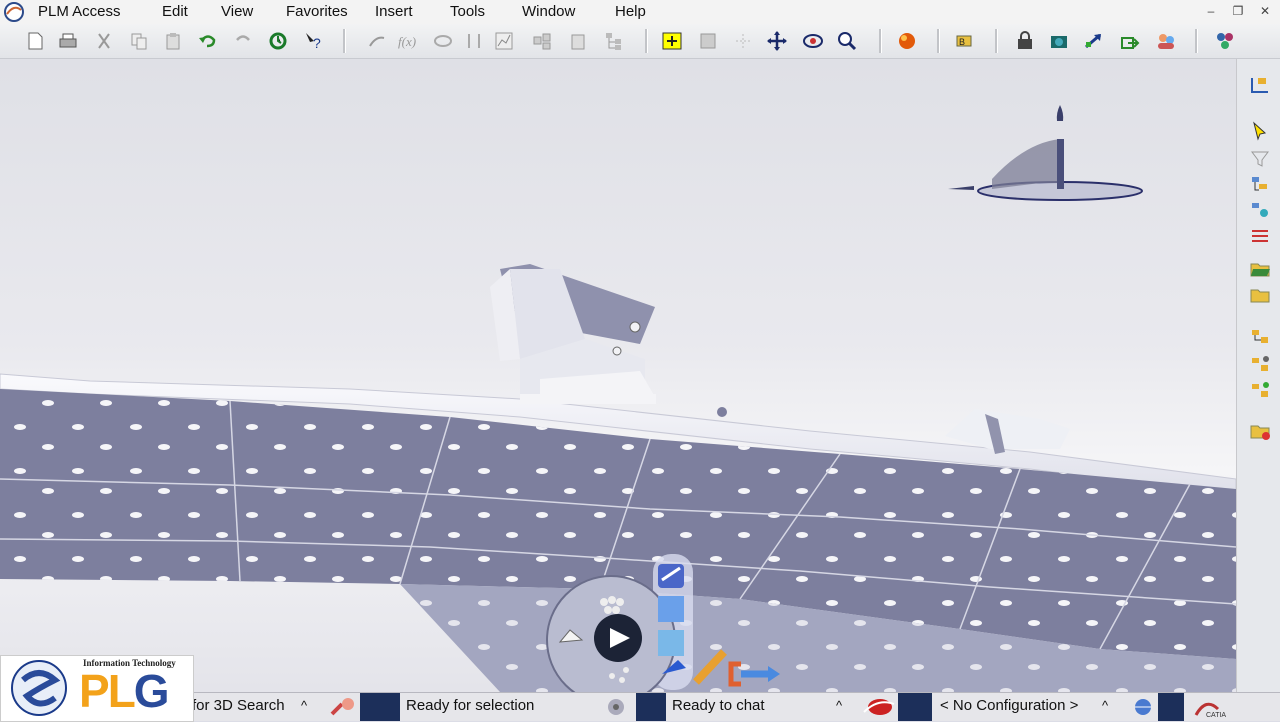 This screenshot has width=1280, height=722. What do you see at coordinates (474, 41) in the screenshot?
I see `measure-icon` at bounding box center [474, 41].